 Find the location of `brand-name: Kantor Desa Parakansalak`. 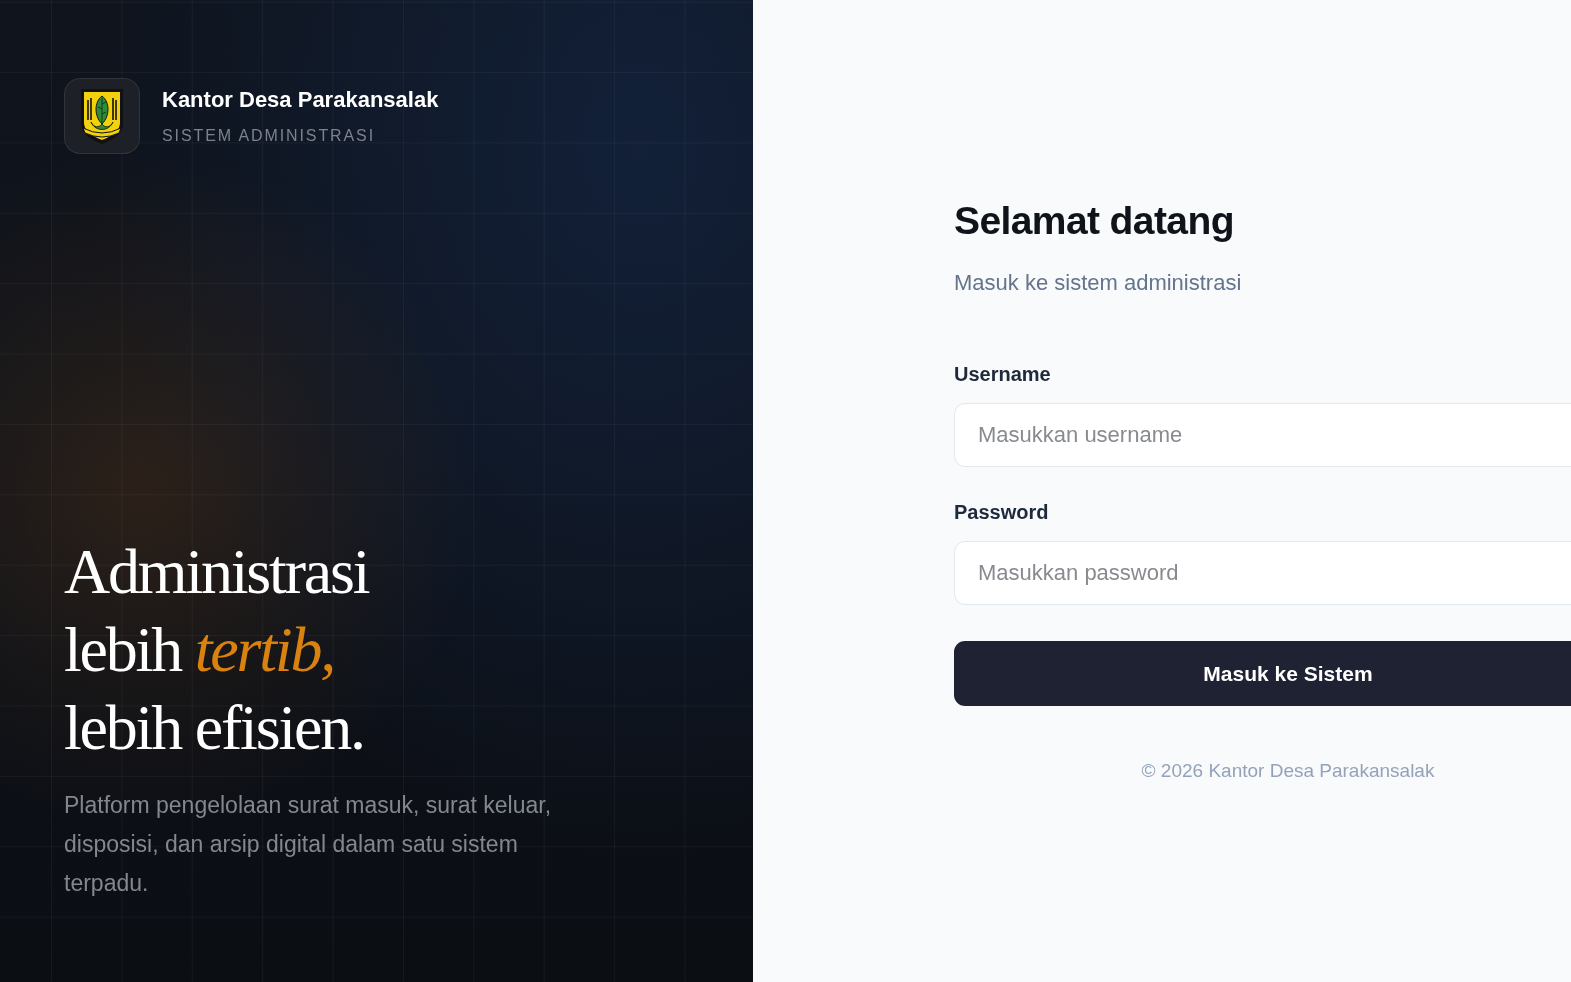

brand-name: Kantor Desa Parakansalak is located at coordinates (300, 99).